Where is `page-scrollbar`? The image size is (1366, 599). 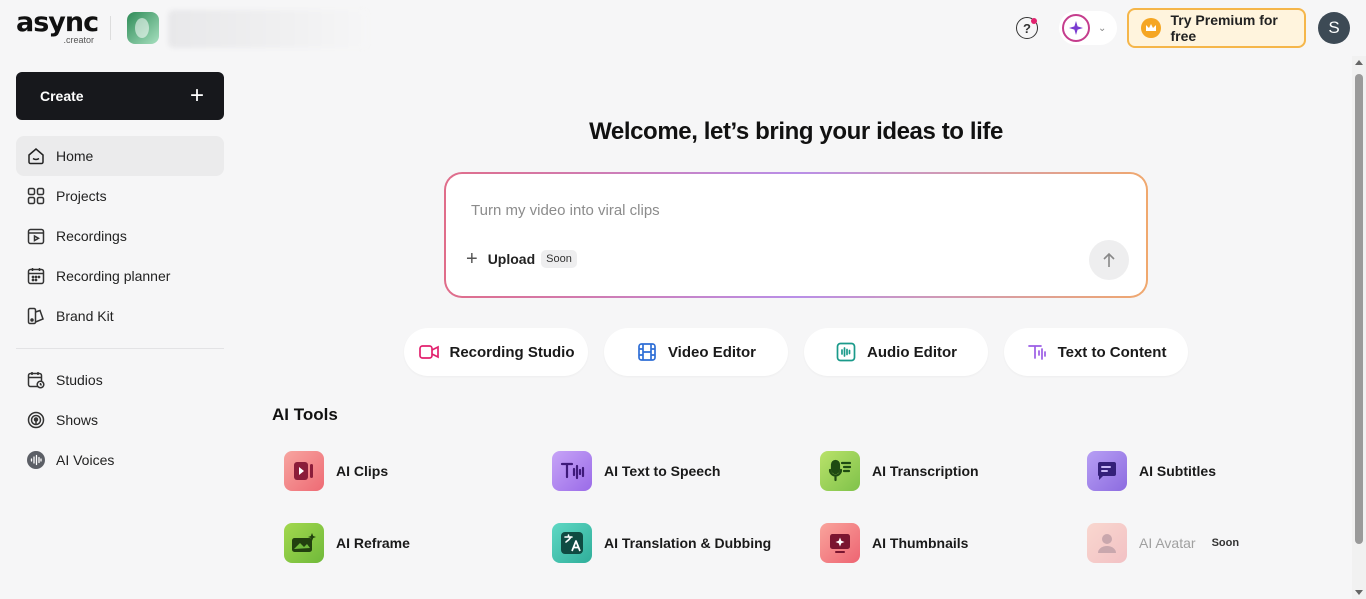 page-scrollbar is located at coordinates (1359, 327).